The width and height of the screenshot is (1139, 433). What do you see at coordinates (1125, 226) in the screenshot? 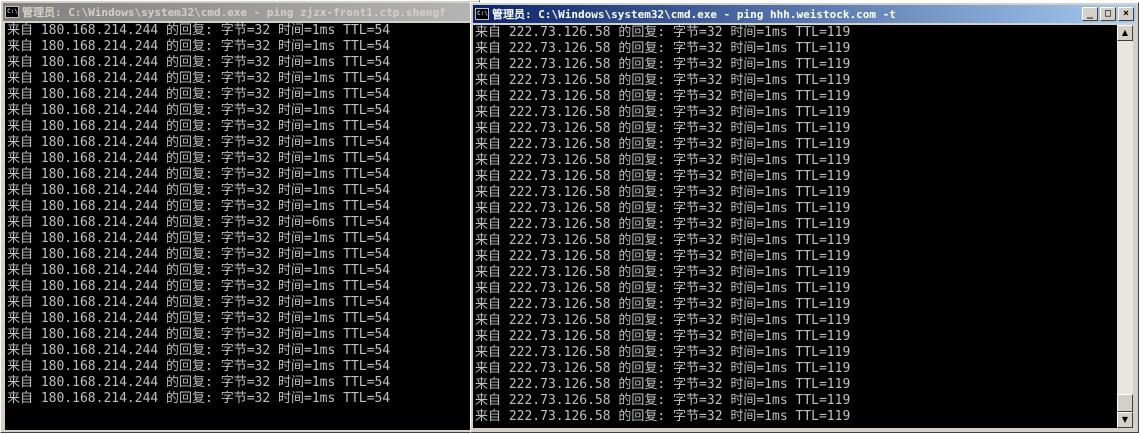
I see `vertical-scrollbar: ▲ ▼` at bounding box center [1125, 226].